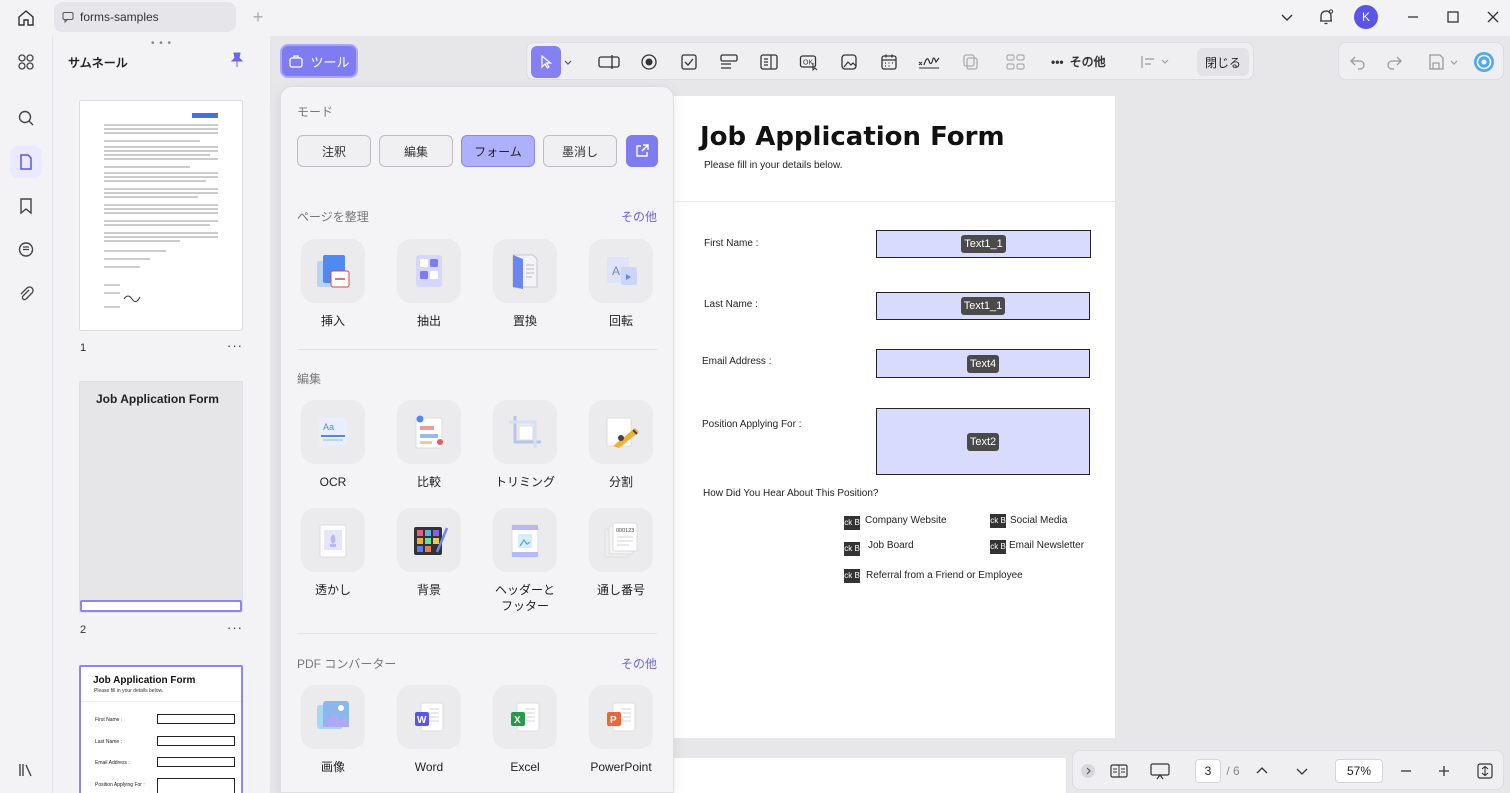 The image size is (1510, 793). What do you see at coordinates (334, 151) in the screenshot?
I see `mode-annotate-button: 注釈` at bounding box center [334, 151].